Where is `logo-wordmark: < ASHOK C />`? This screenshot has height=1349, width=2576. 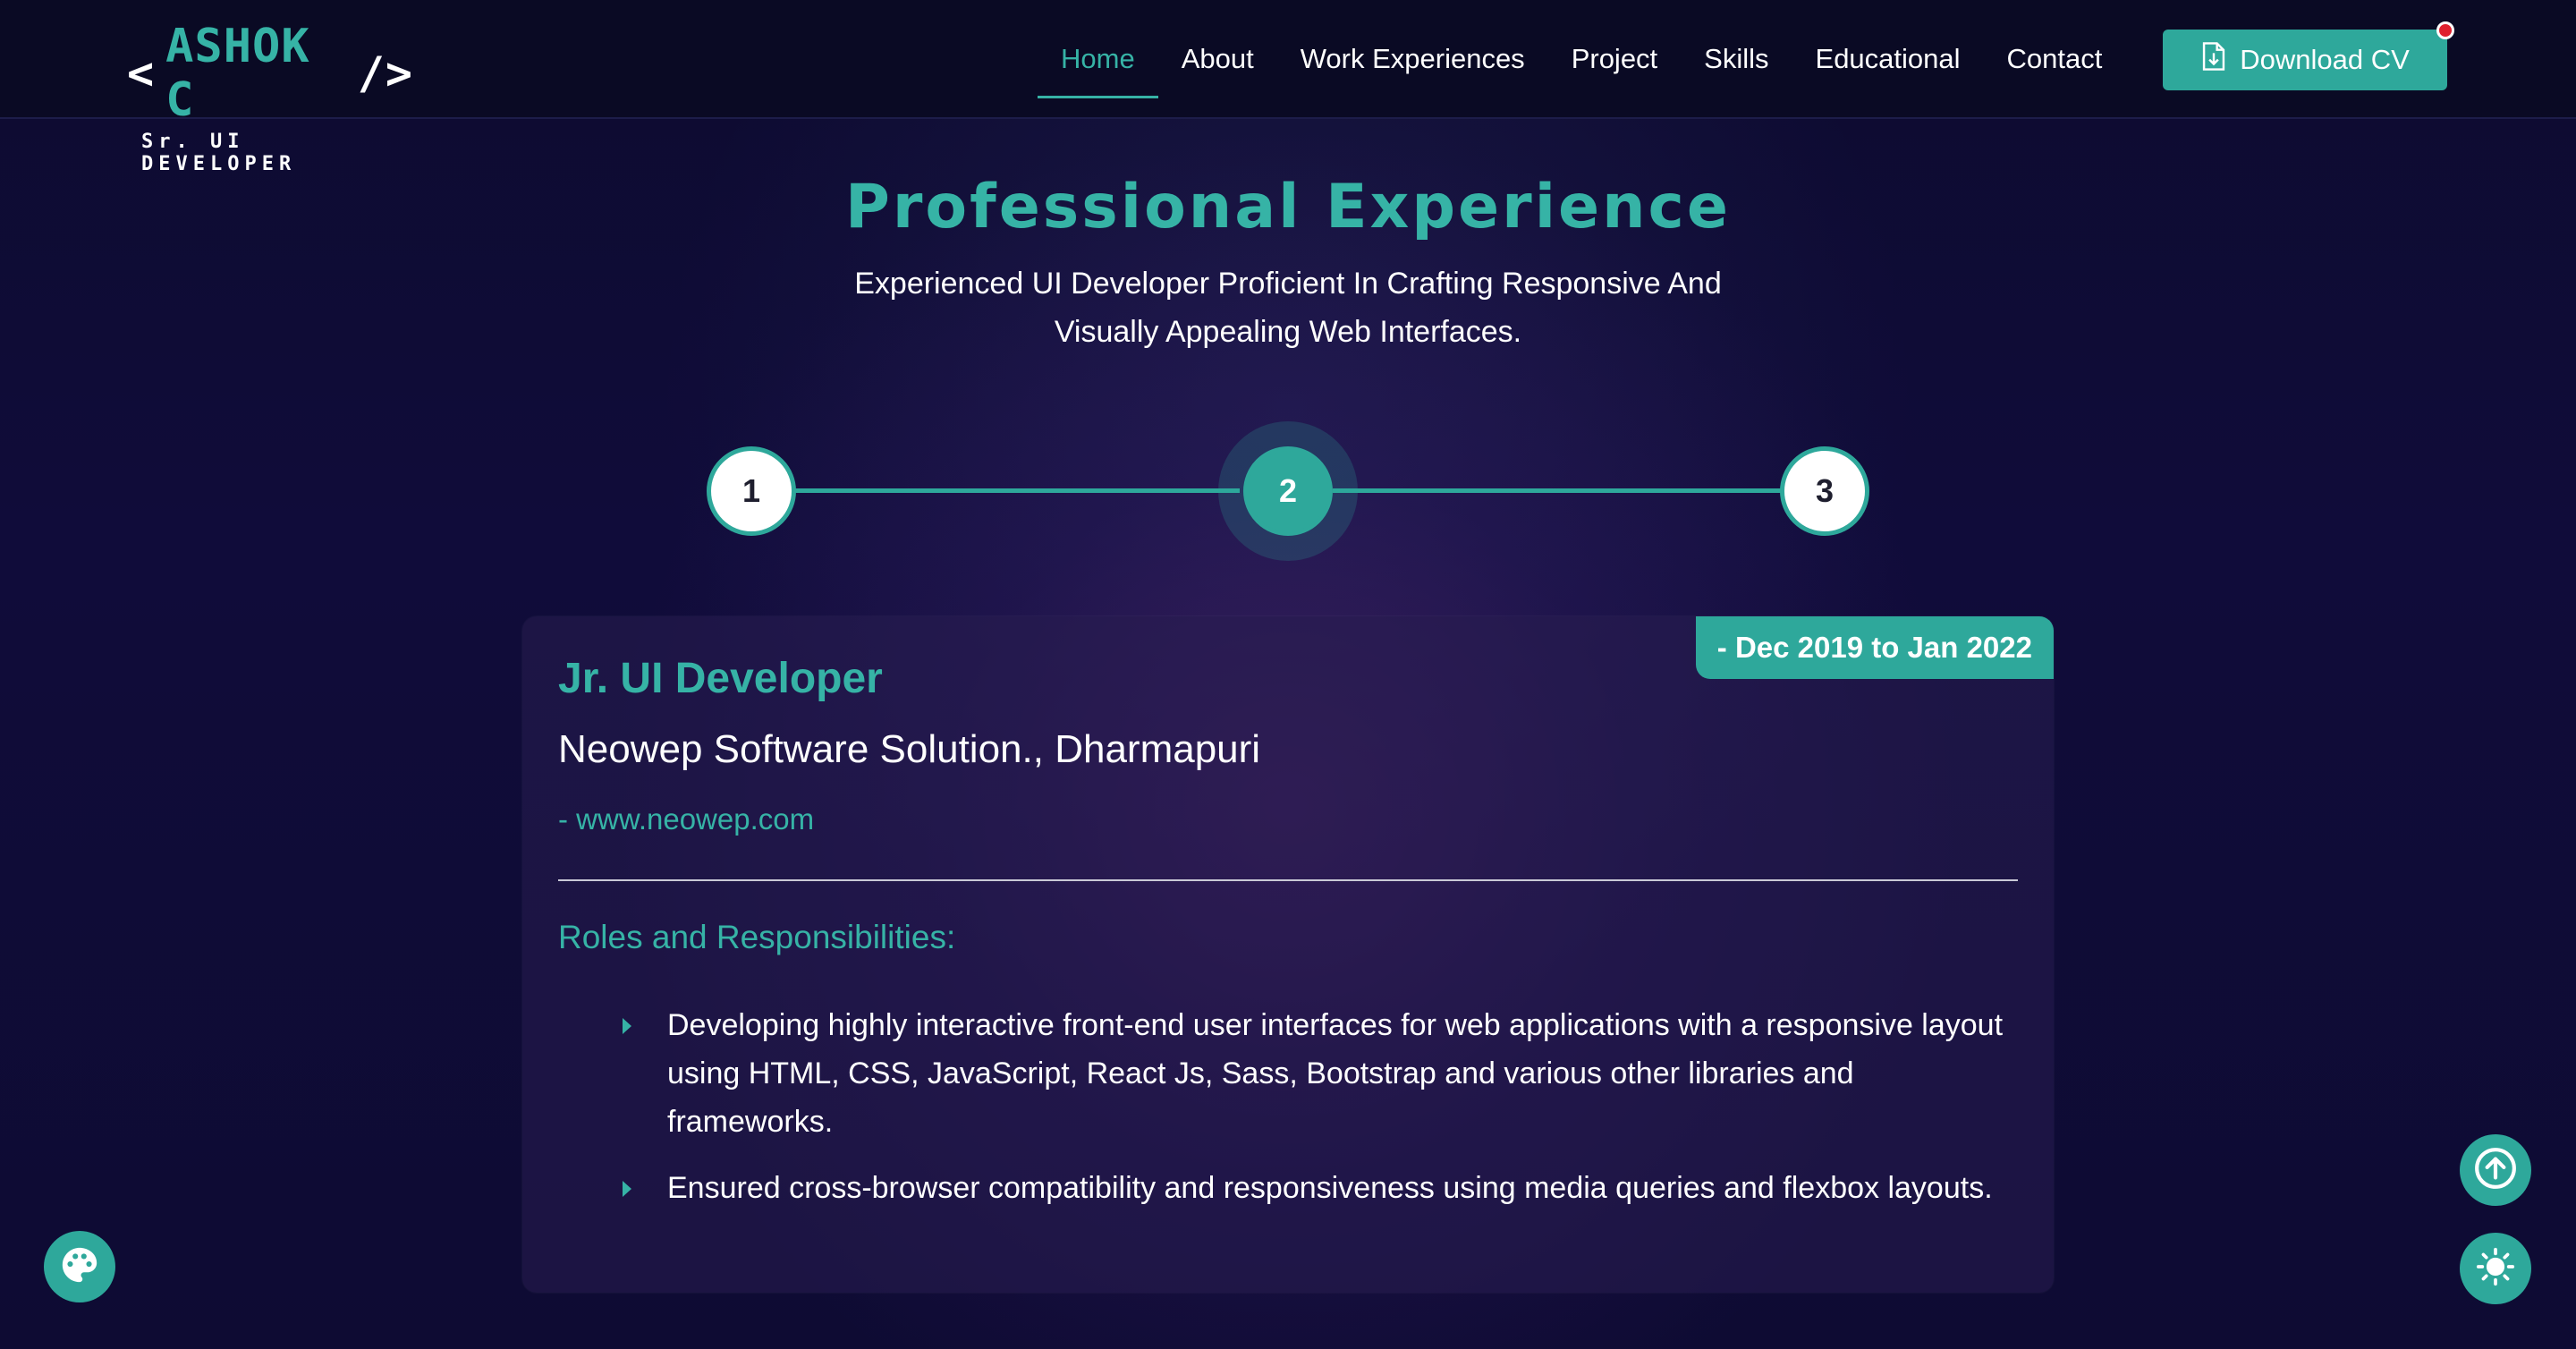 logo-wordmark: < ASHOK C /> is located at coordinates (270, 73).